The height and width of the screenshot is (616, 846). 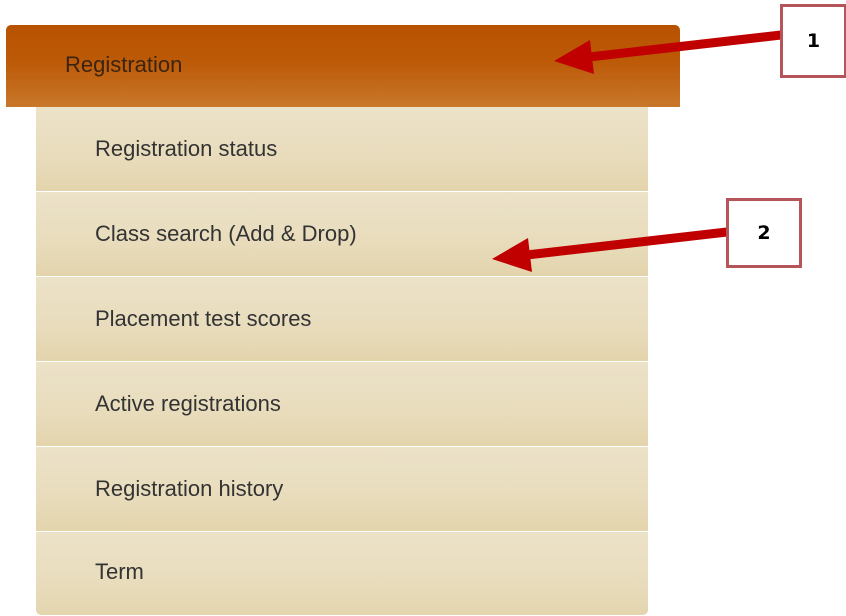 I want to click on menu-item-label: Active registrations, so click(x=188, y=403).